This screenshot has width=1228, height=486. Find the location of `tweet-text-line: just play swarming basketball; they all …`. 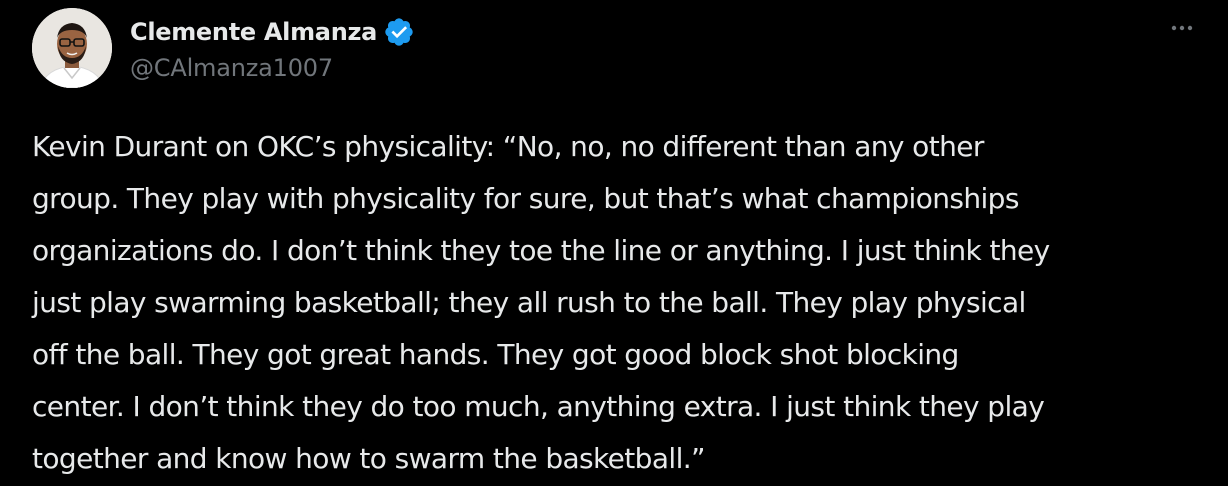

tweet-text-line: just play swarming basketball; they all … is located at coordinates (529, 302).